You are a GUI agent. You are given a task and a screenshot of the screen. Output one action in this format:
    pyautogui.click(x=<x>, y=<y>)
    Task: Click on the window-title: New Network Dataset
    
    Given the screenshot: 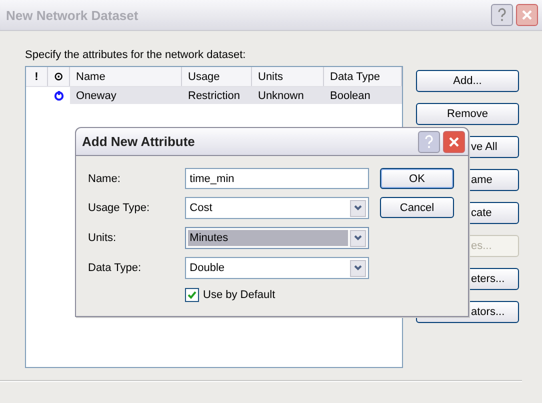 What is the action you would take?
    pyautogui.click(x=72, y=15)
    